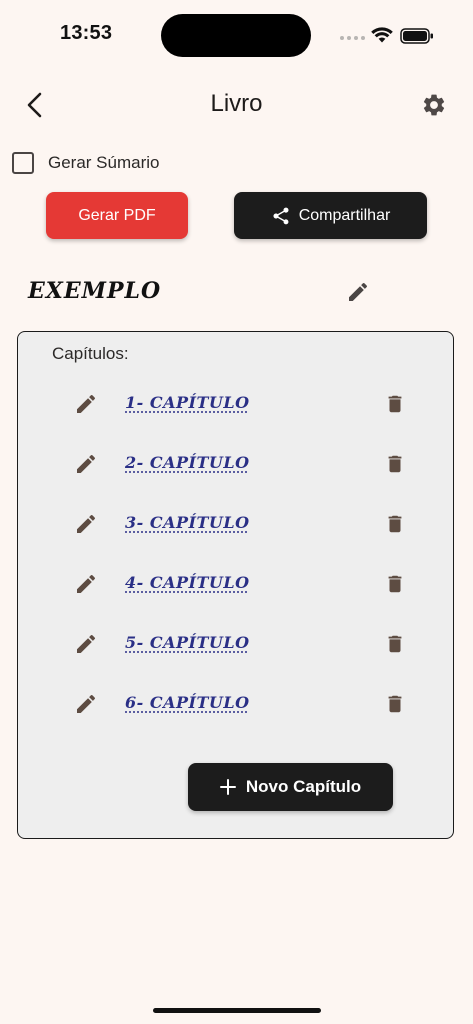 Image resolution: width=473 pixels, height=1024 pixels. What do you see at coordinates (187, 462) in the screenshot?
I see `chapter-link: 2- CAPÍTULO` at bounding box center [187, 462].